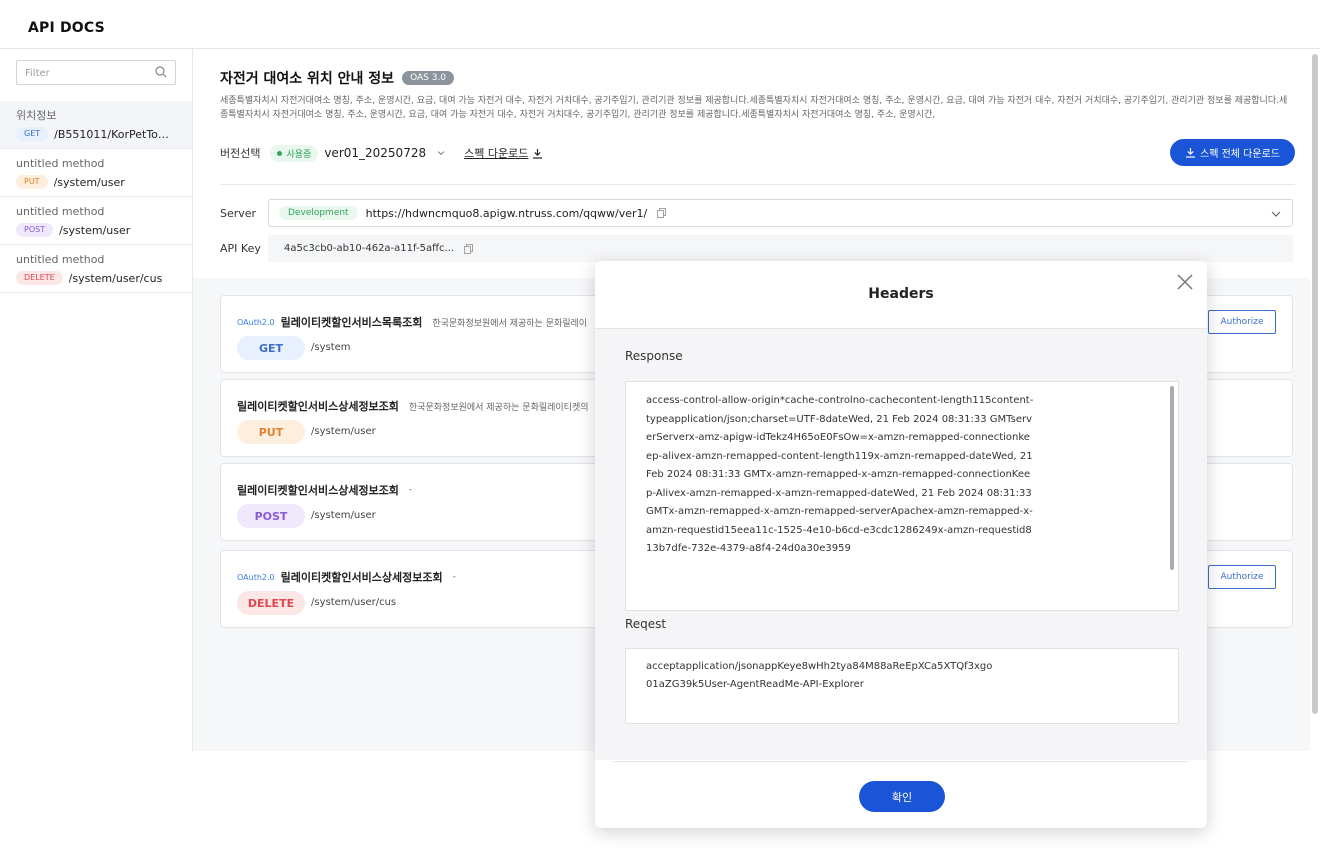  What do you see at coordinates (503, 153) in the screenshot?
I see `spec-download-link: 스펙 다운로드` at bounding box center [503, 153].